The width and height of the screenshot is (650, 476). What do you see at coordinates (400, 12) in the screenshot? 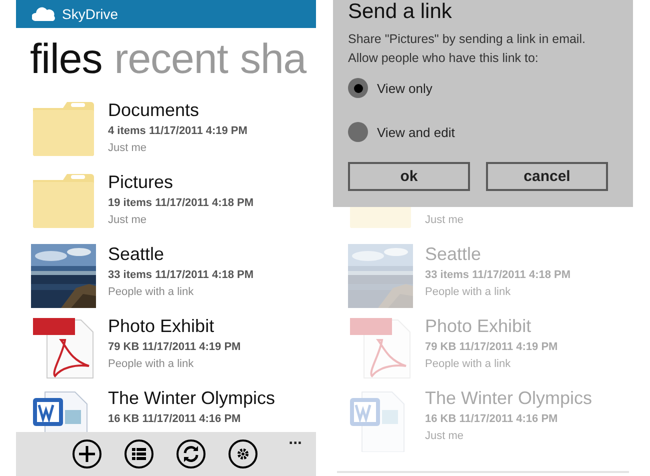
I see `dialog-title: Send a link` at bounding box center [400, 12].